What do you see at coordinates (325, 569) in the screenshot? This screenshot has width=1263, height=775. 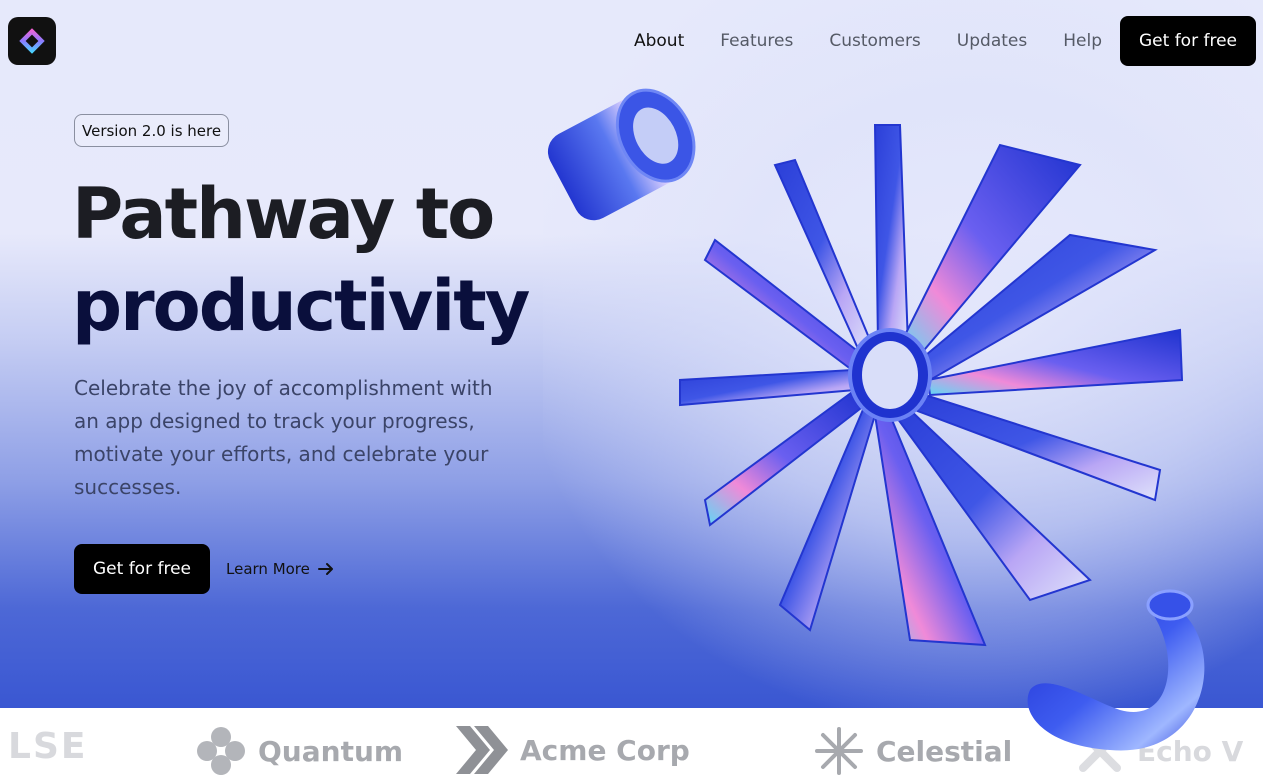 I see `arrow-right-icon` at bounding box center [325, 569].